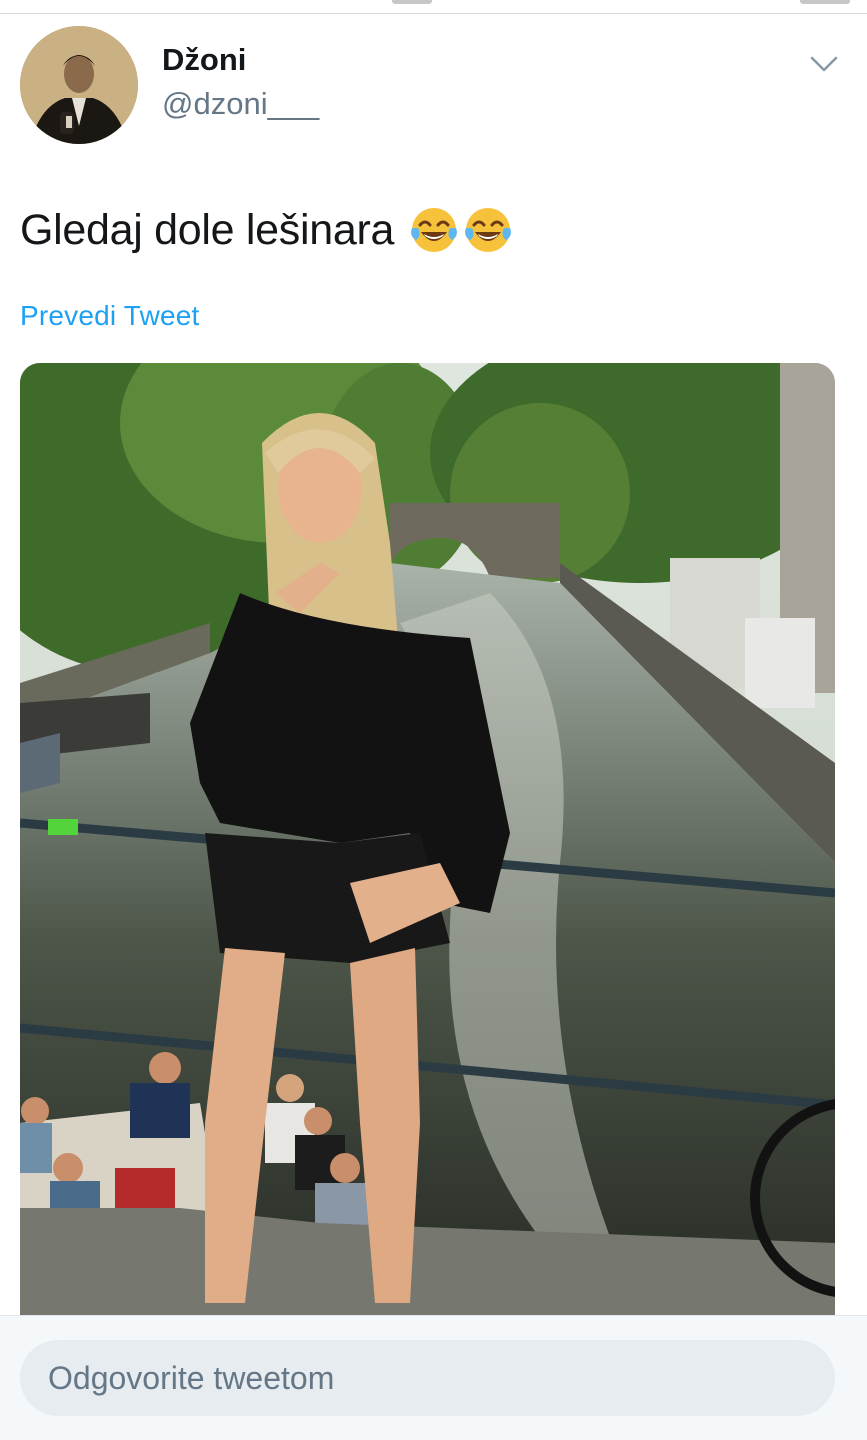  What do you see at coordinates (204, 60) in the screenshot?
I see `author-name: Džoni` at bounding box center [204, 60].